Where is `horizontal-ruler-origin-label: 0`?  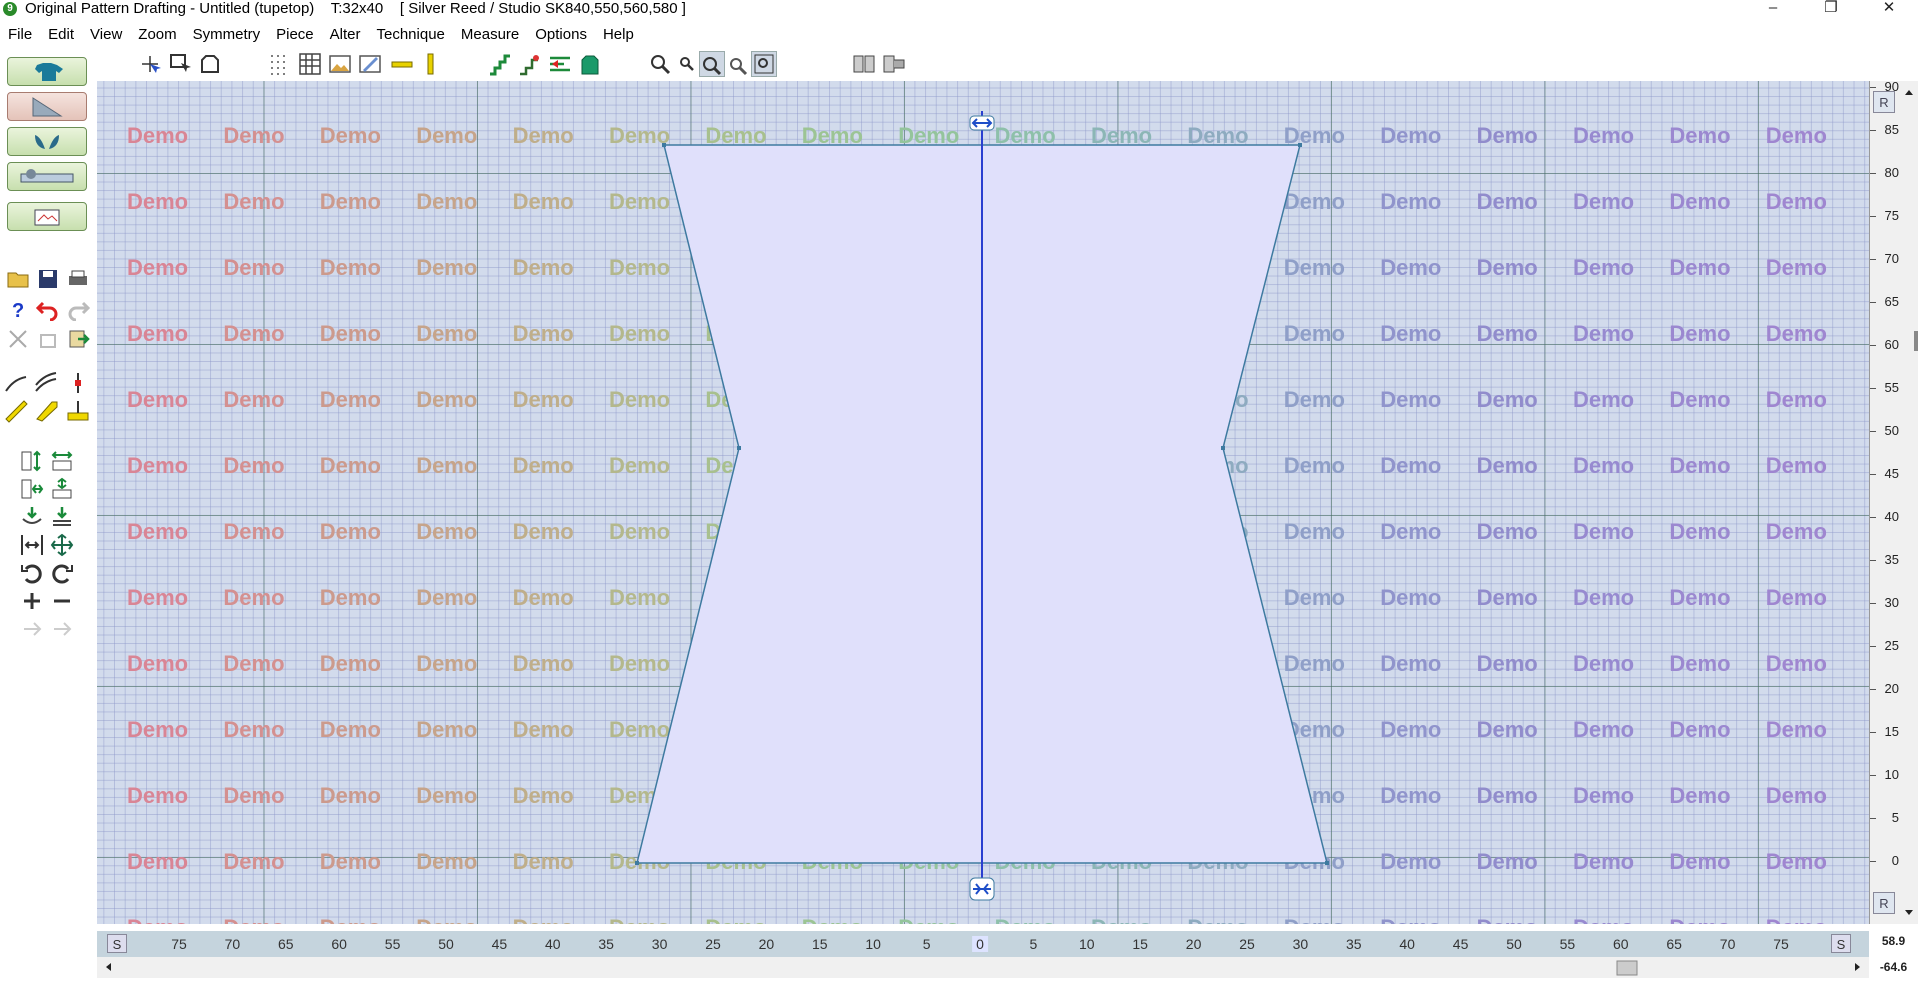
horizontal-ruler-origin-label: 0 is located at coordinates (980, 944).